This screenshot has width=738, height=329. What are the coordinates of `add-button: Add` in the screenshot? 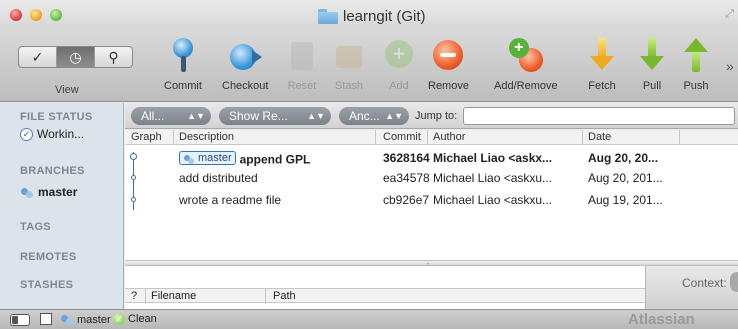 It's located at (399, 65).